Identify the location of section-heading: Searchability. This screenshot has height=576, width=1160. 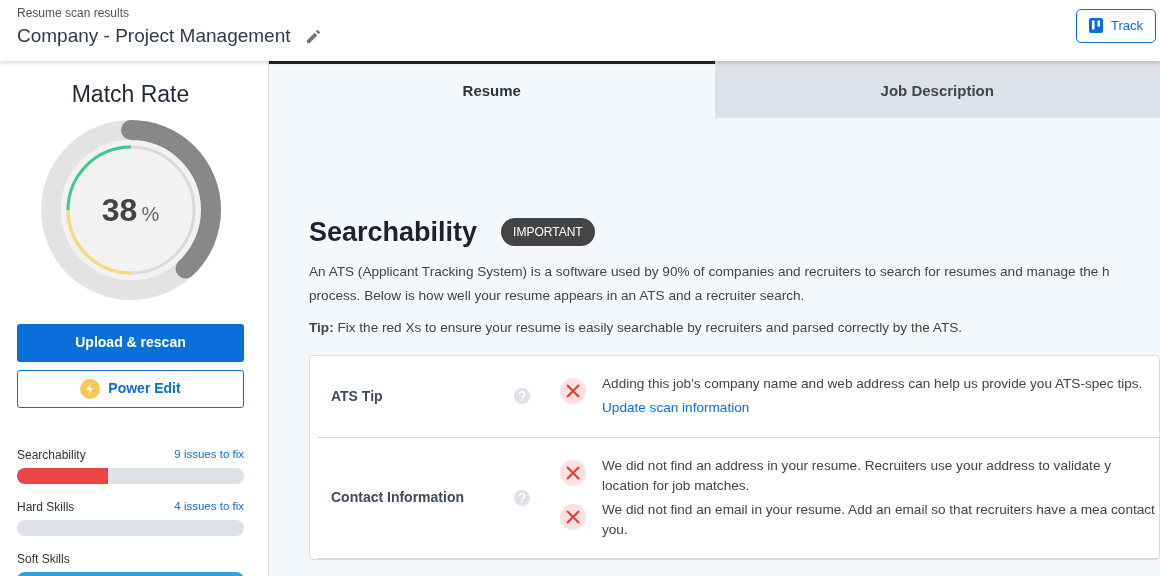
(393, 232).